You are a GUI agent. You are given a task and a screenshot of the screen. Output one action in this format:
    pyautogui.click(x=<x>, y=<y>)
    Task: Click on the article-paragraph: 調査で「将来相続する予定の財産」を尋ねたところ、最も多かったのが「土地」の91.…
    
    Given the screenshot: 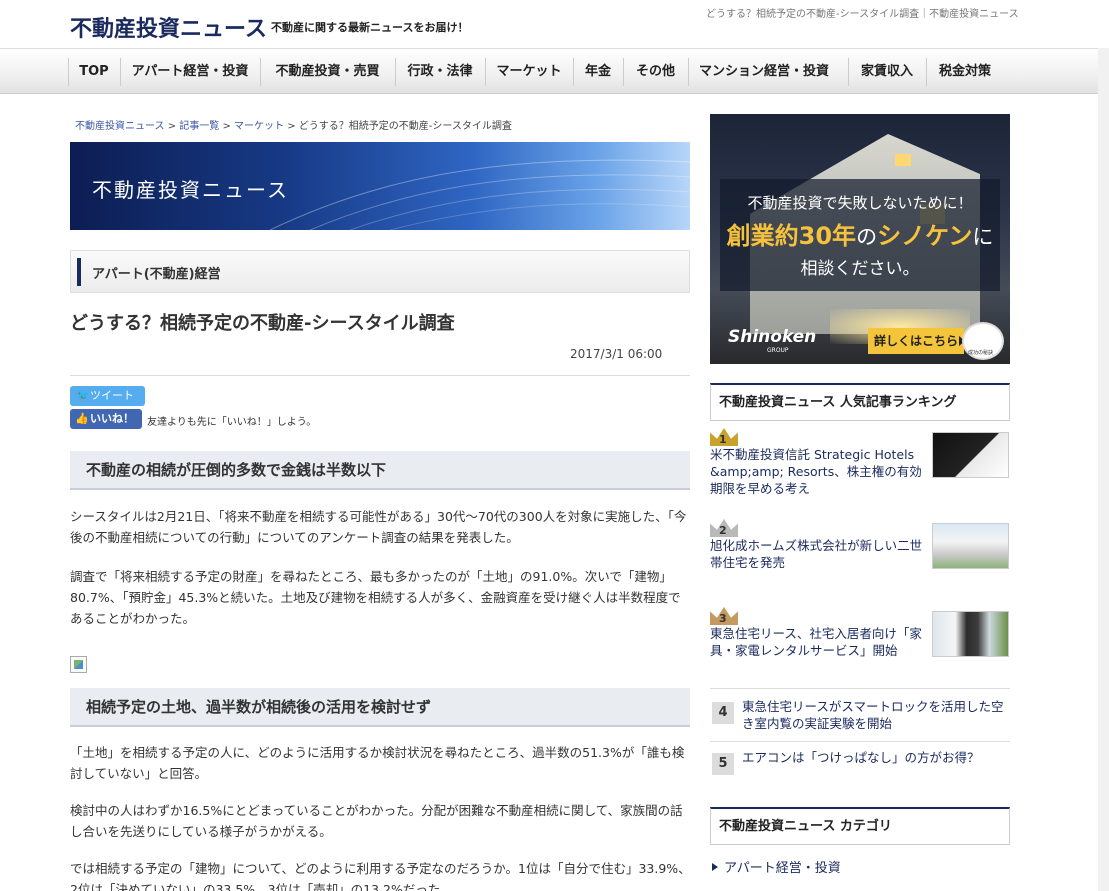 What is the action you would take?
    pyautogui.click(x=375, y=597)
    